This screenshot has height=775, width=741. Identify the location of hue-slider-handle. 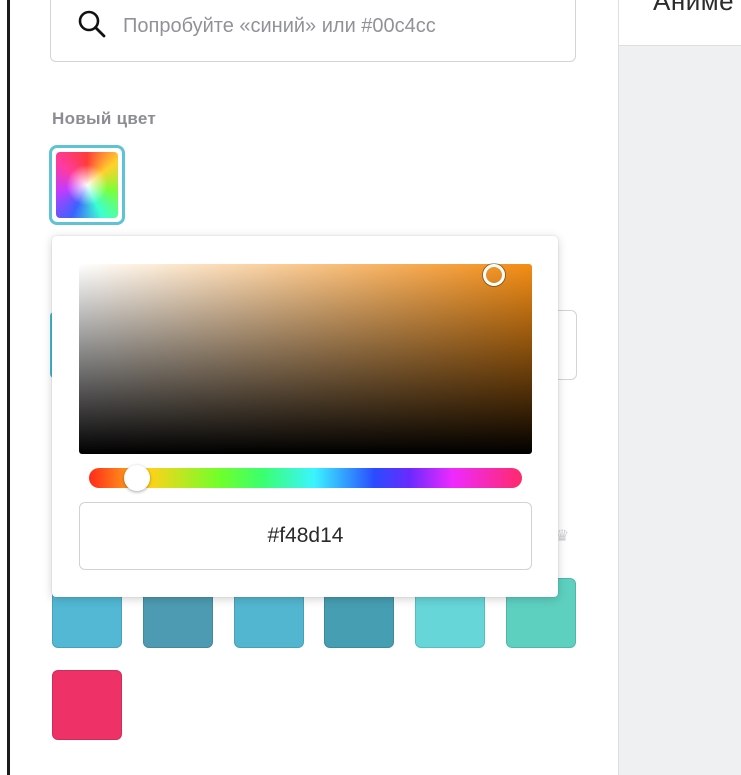
(137, 478).